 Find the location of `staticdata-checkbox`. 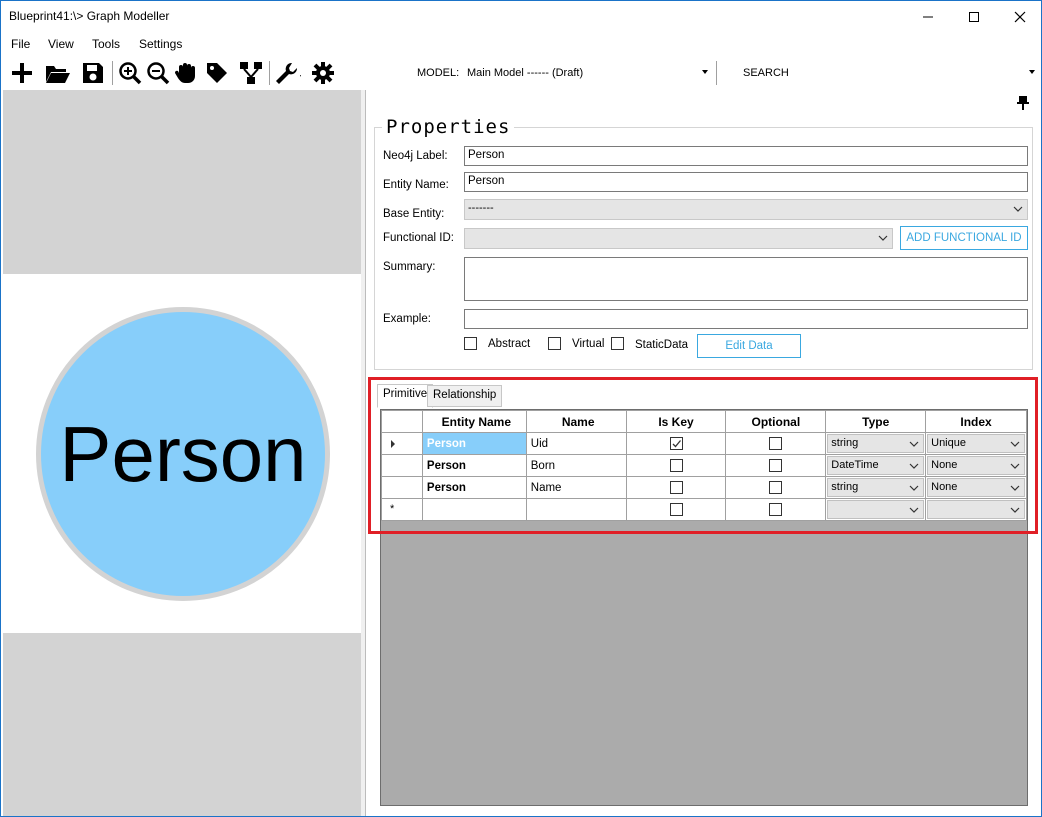

staticdata-checkbox is located at coordinates (617, 343).